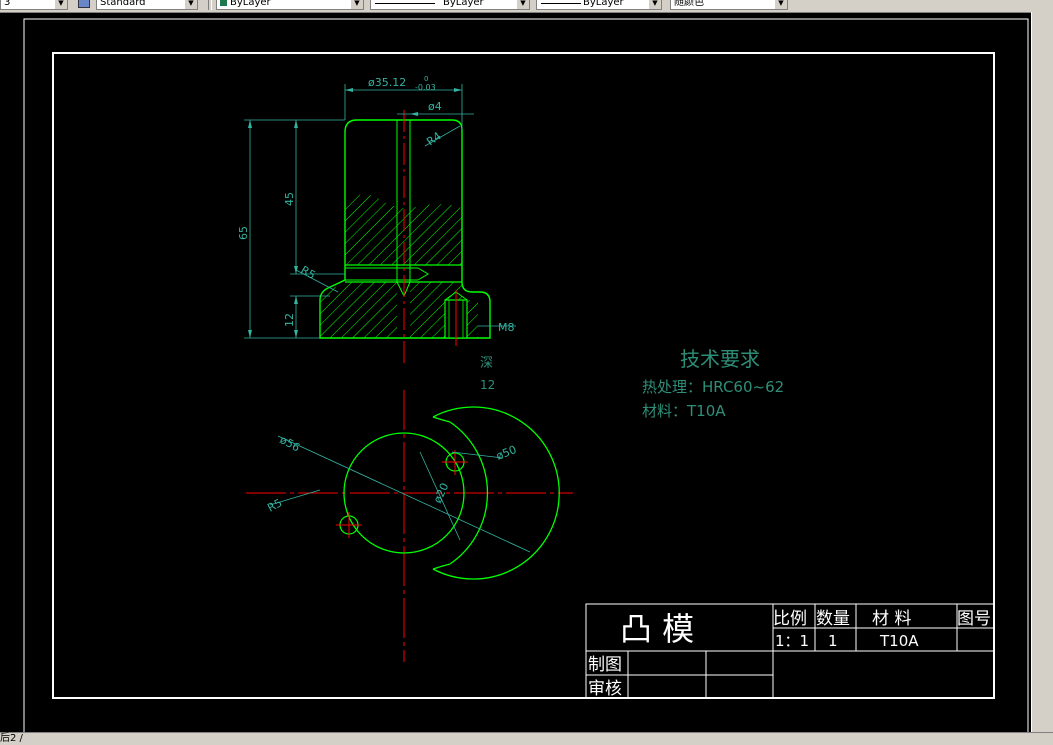 This screenshot has width=1053, height=745. I want to click on hatch-lower-left, so click(358, 310).